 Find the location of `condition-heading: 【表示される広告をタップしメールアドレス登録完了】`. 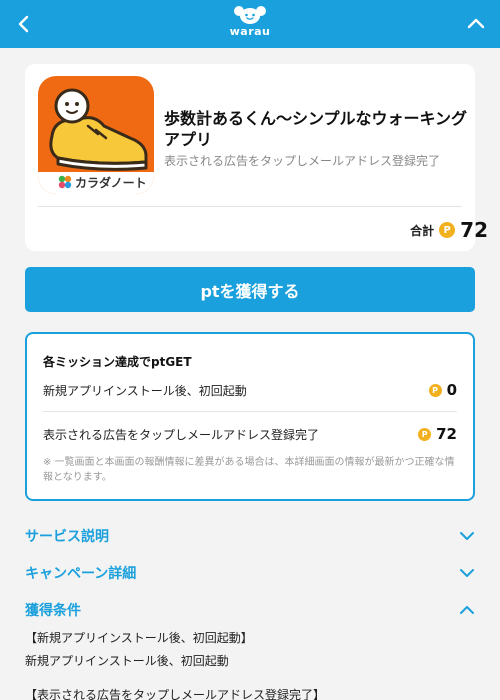

condition-heading: 【表示される広告をタップしメールアドレス登録完了】 is located at coordinates (175, 694).